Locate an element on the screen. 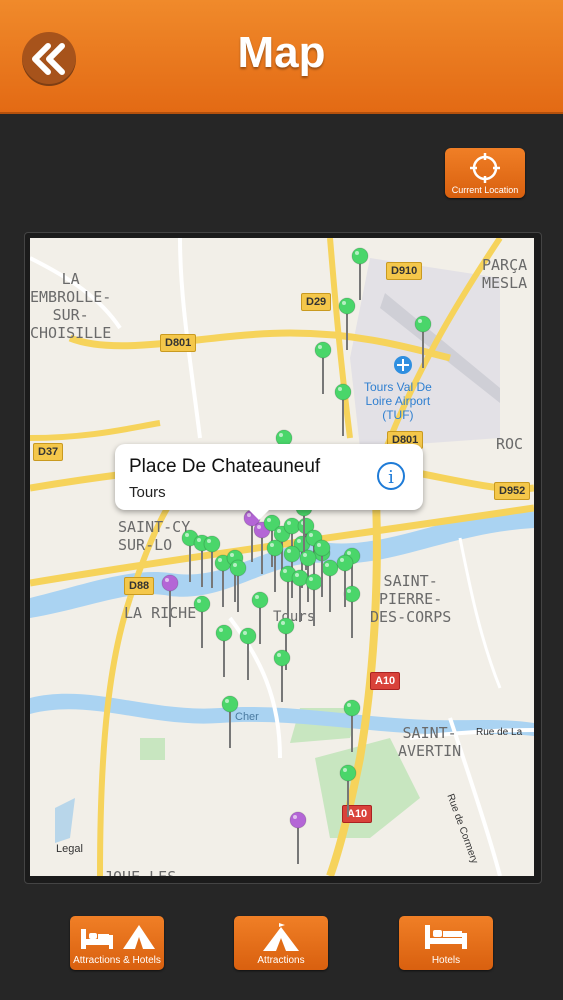 The image size is (563, 1000). place-callout: Place De Chateauneuf Tours i is located at coordinates (269, 482).